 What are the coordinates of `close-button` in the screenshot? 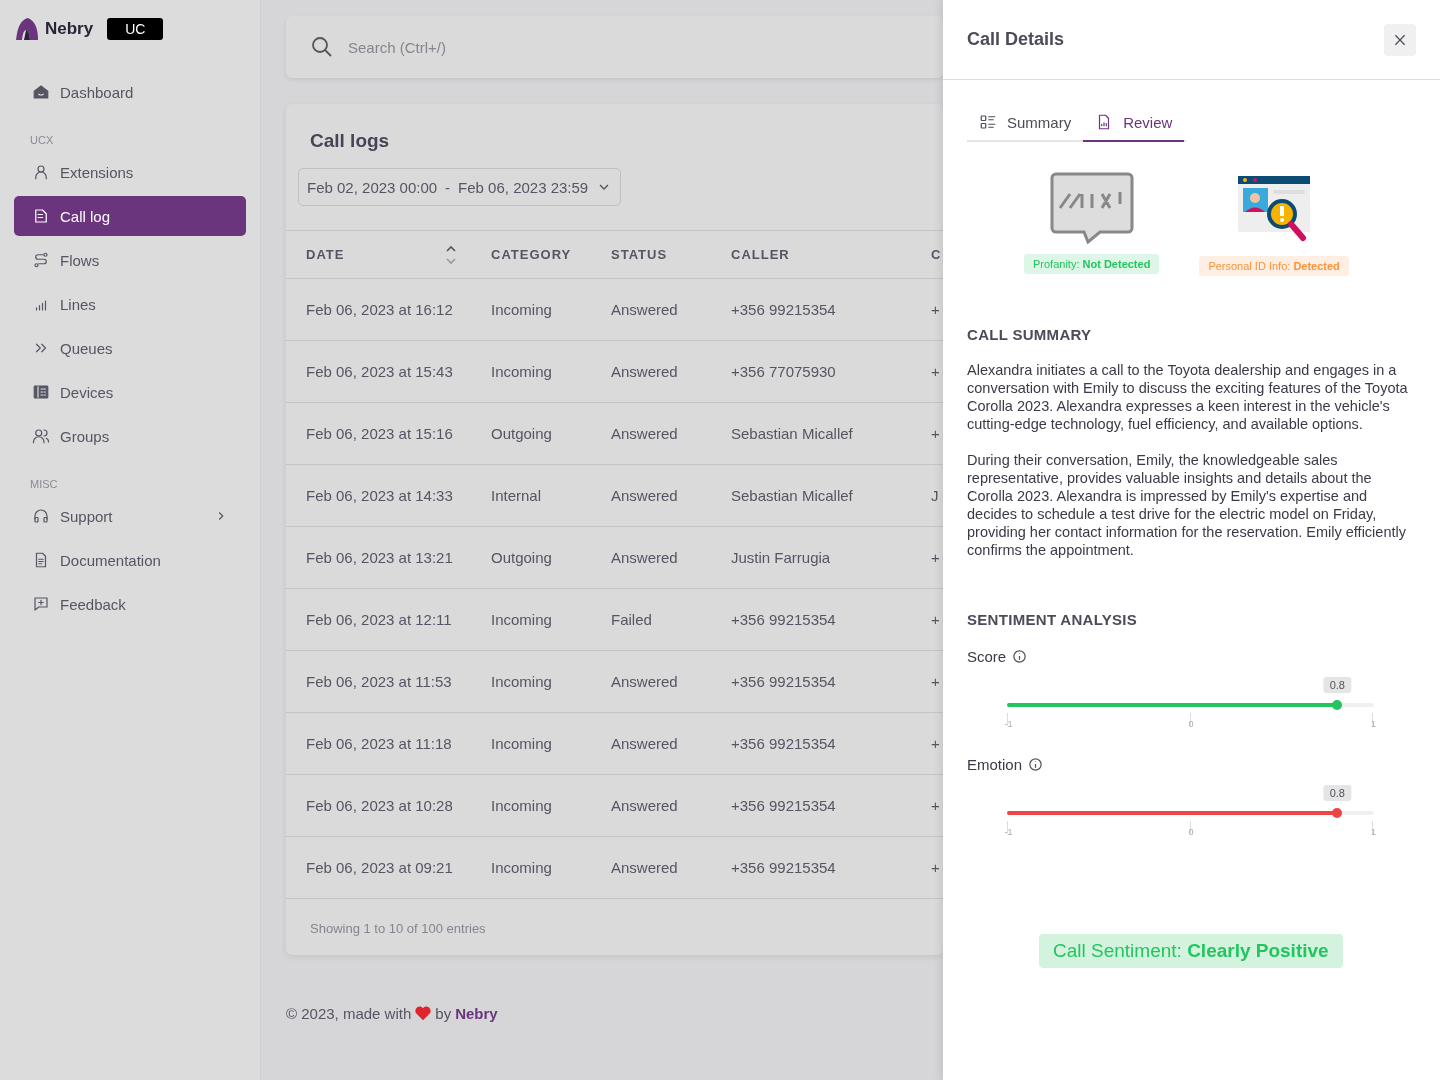 It's located at (1400, 39).